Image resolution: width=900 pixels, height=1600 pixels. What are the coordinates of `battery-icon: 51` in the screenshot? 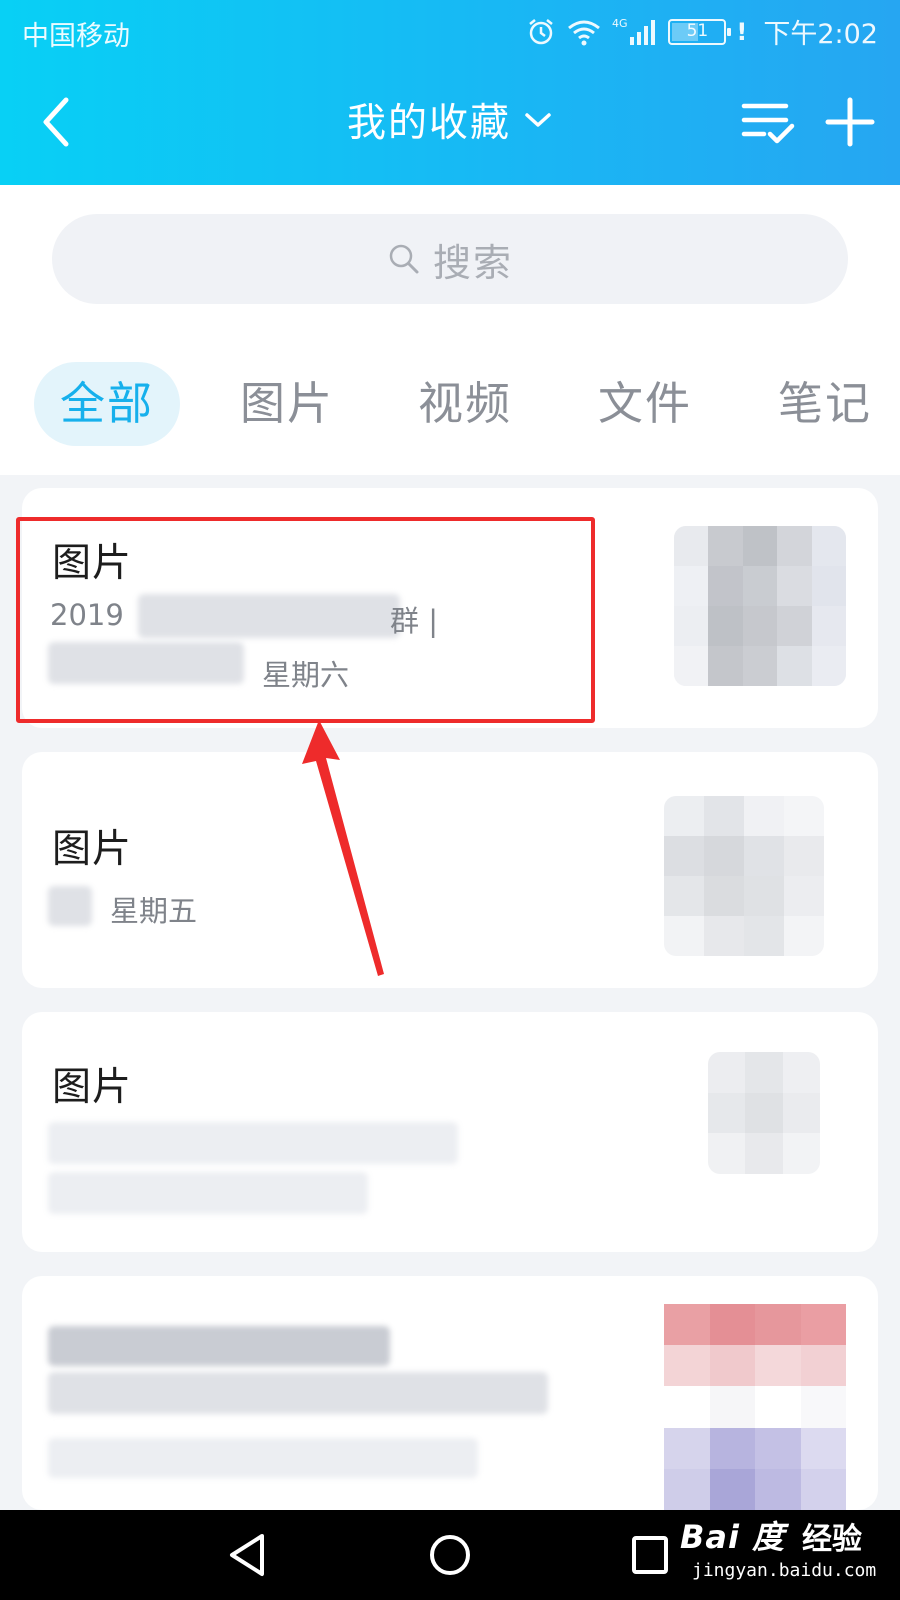 It's located at (700, 31).